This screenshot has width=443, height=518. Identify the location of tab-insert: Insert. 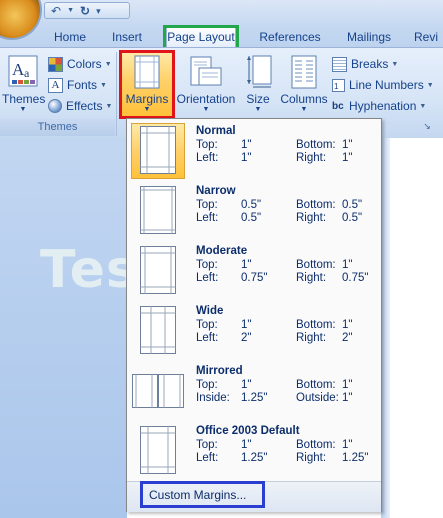
(127, 37).